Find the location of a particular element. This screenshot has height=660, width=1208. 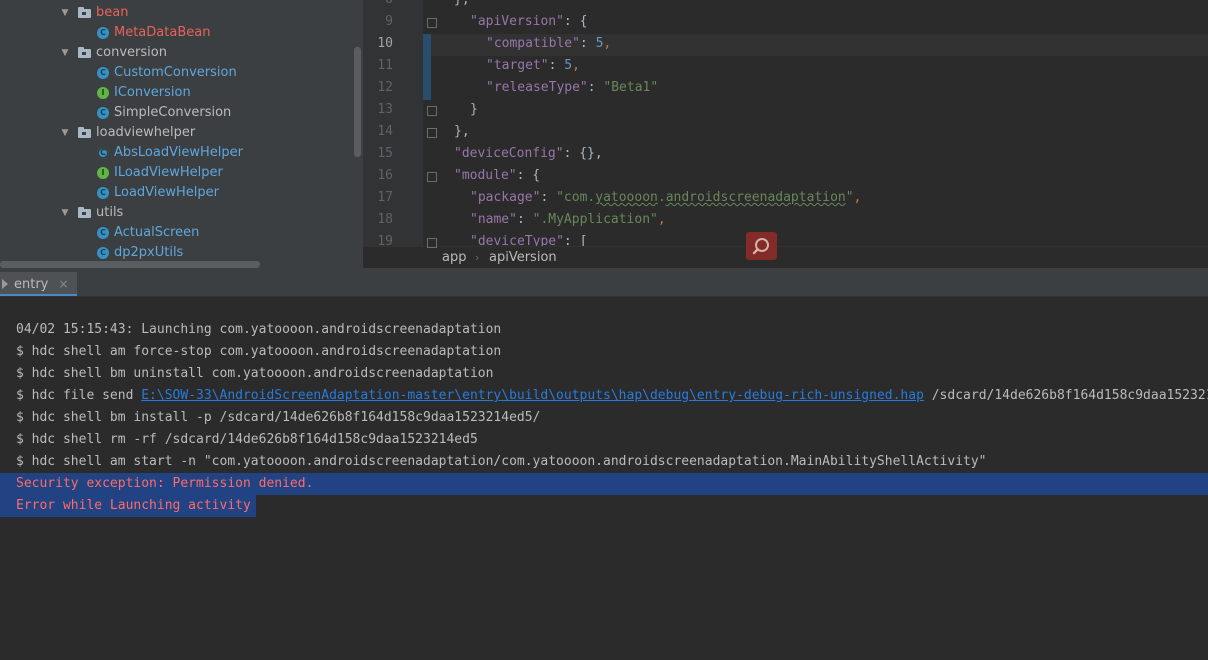

line-number: 14 is located at coordinates (378, 132).